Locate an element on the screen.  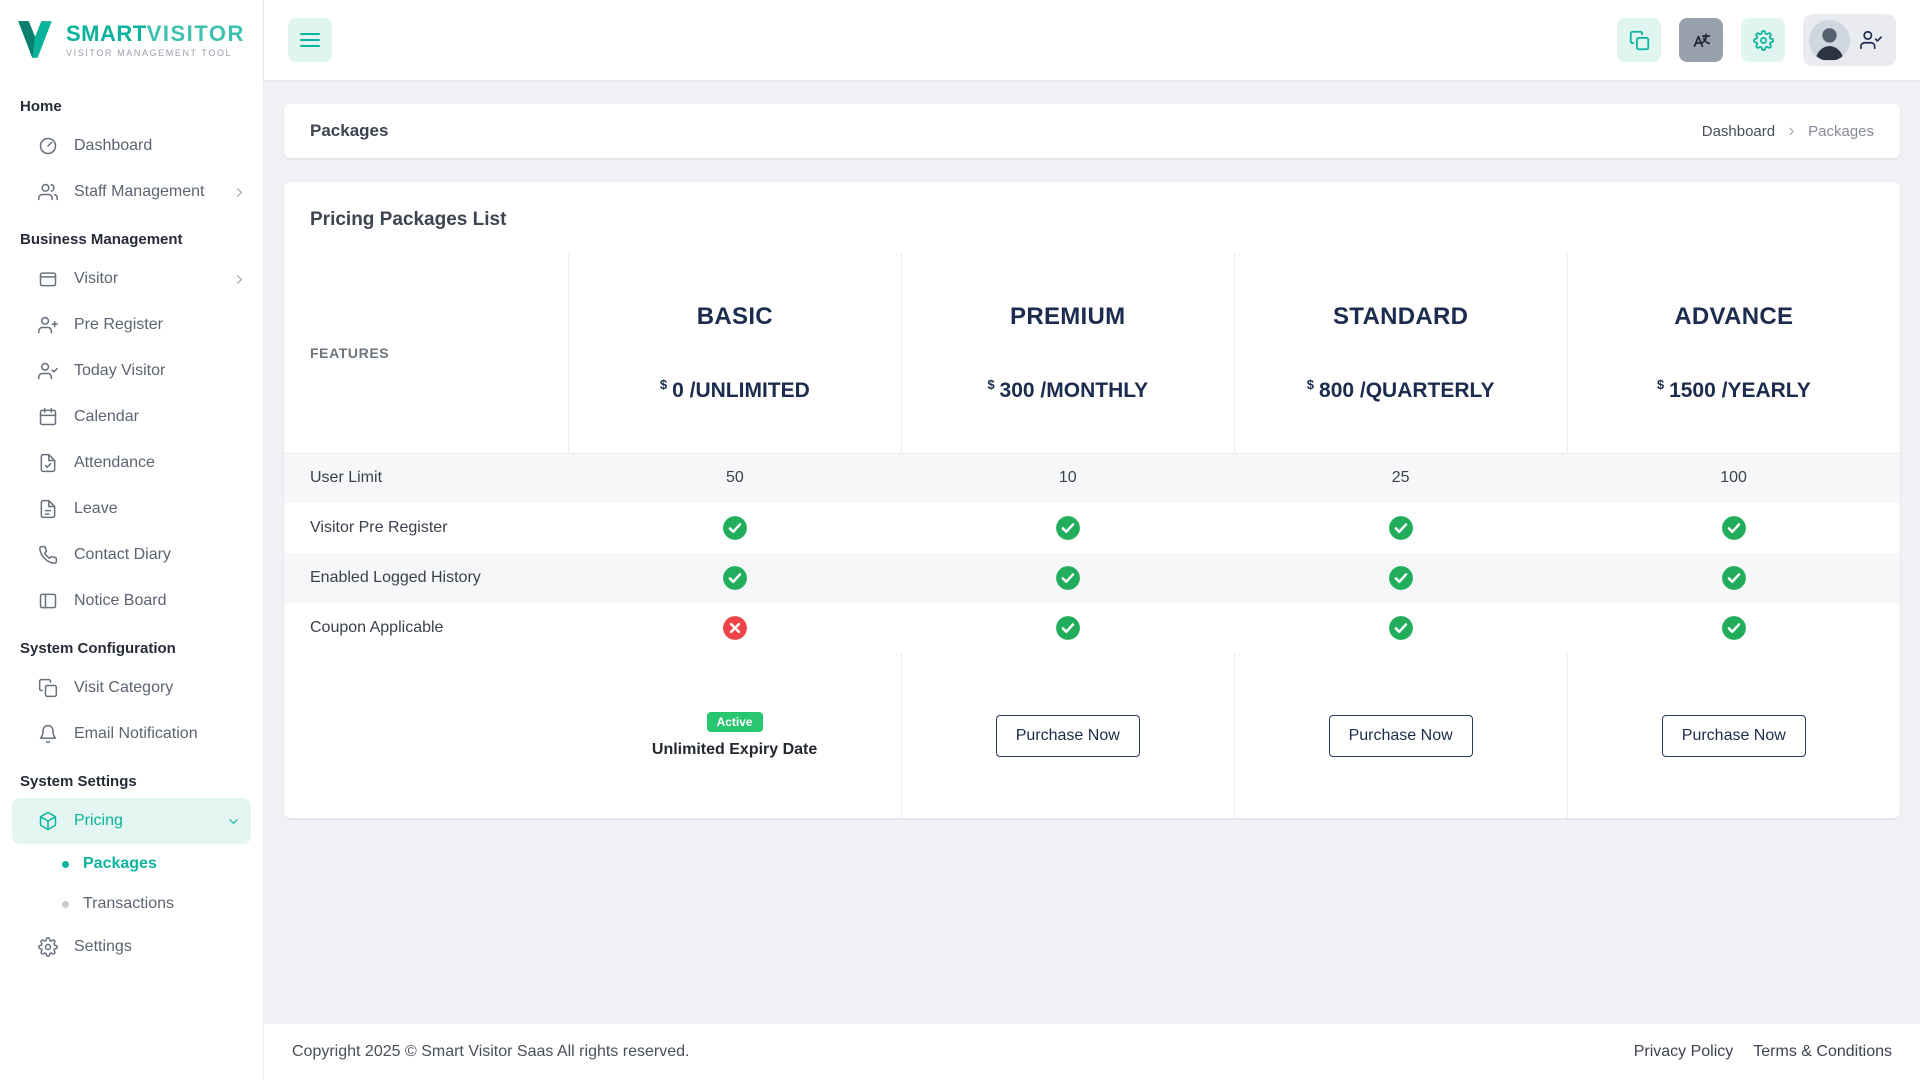
sidebar-item-label: Pricing is located at coordinates (98, 820).